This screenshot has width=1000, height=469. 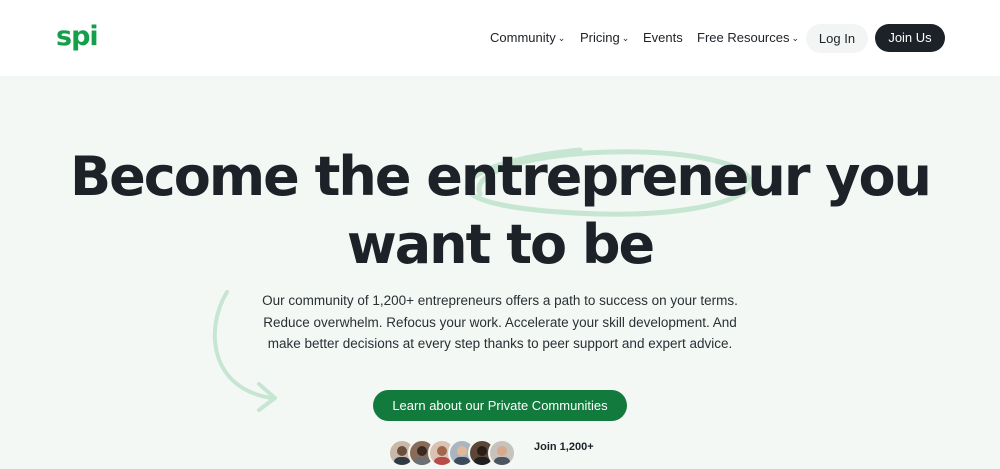 I want to click on hero-title-line1: Become the entrepreneur you, so click(x=501, y=176).